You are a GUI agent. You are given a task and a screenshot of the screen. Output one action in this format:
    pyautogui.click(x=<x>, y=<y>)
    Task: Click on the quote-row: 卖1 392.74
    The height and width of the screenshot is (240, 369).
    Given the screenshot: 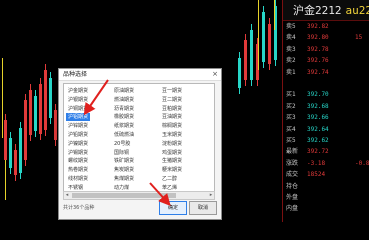 What is the action you would take?
    pyautogui.click(x=326, y=72)
    